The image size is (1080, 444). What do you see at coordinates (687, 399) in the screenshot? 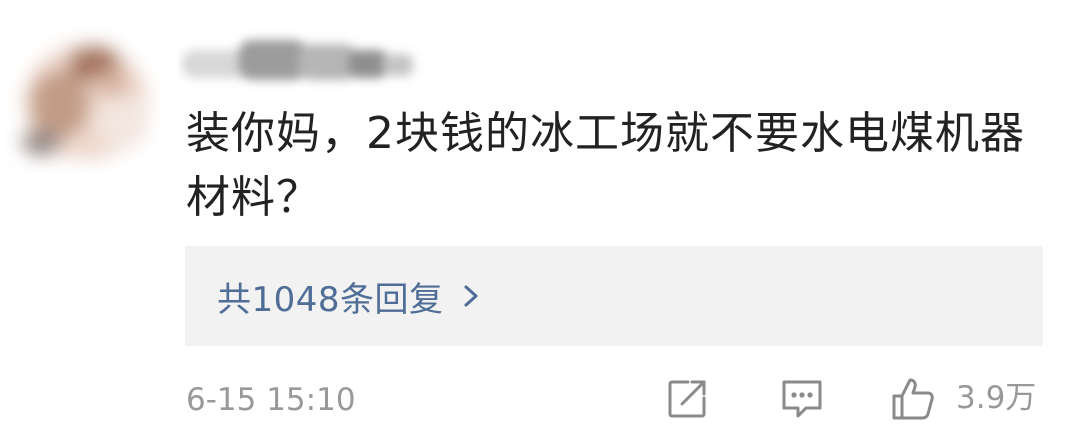
I see `share-icon` at bounding box center [687, 399].